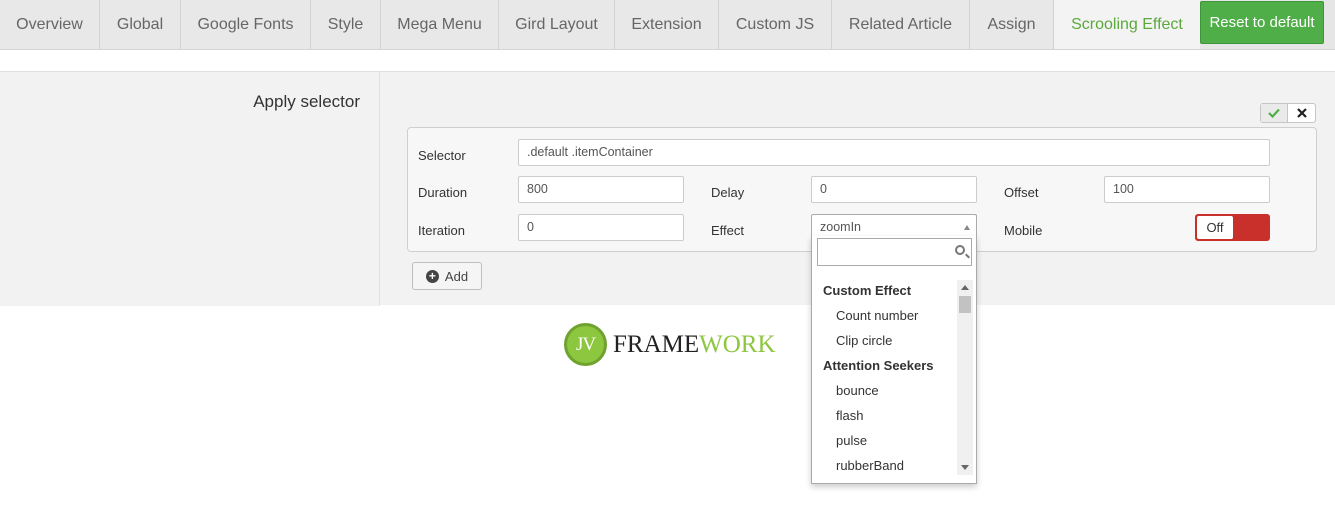 The height and width of the screenshot is (506, 1335). What do you see at coordinates (901, 24) in the screenshot?
I see `tab-related-article: Related Article` at bounding box center [901, 24].